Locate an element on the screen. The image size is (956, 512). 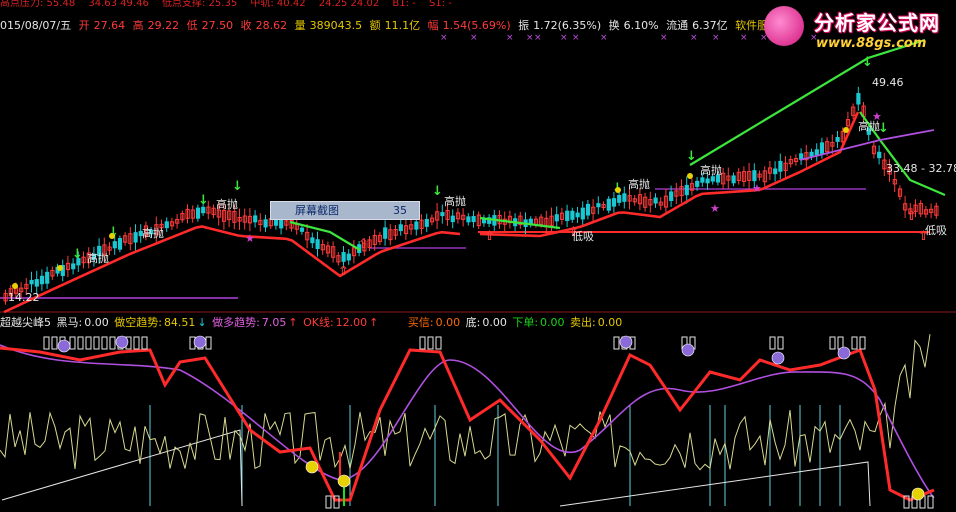
logo-title: 分析家公式网 is located at coordinates (877, 23).